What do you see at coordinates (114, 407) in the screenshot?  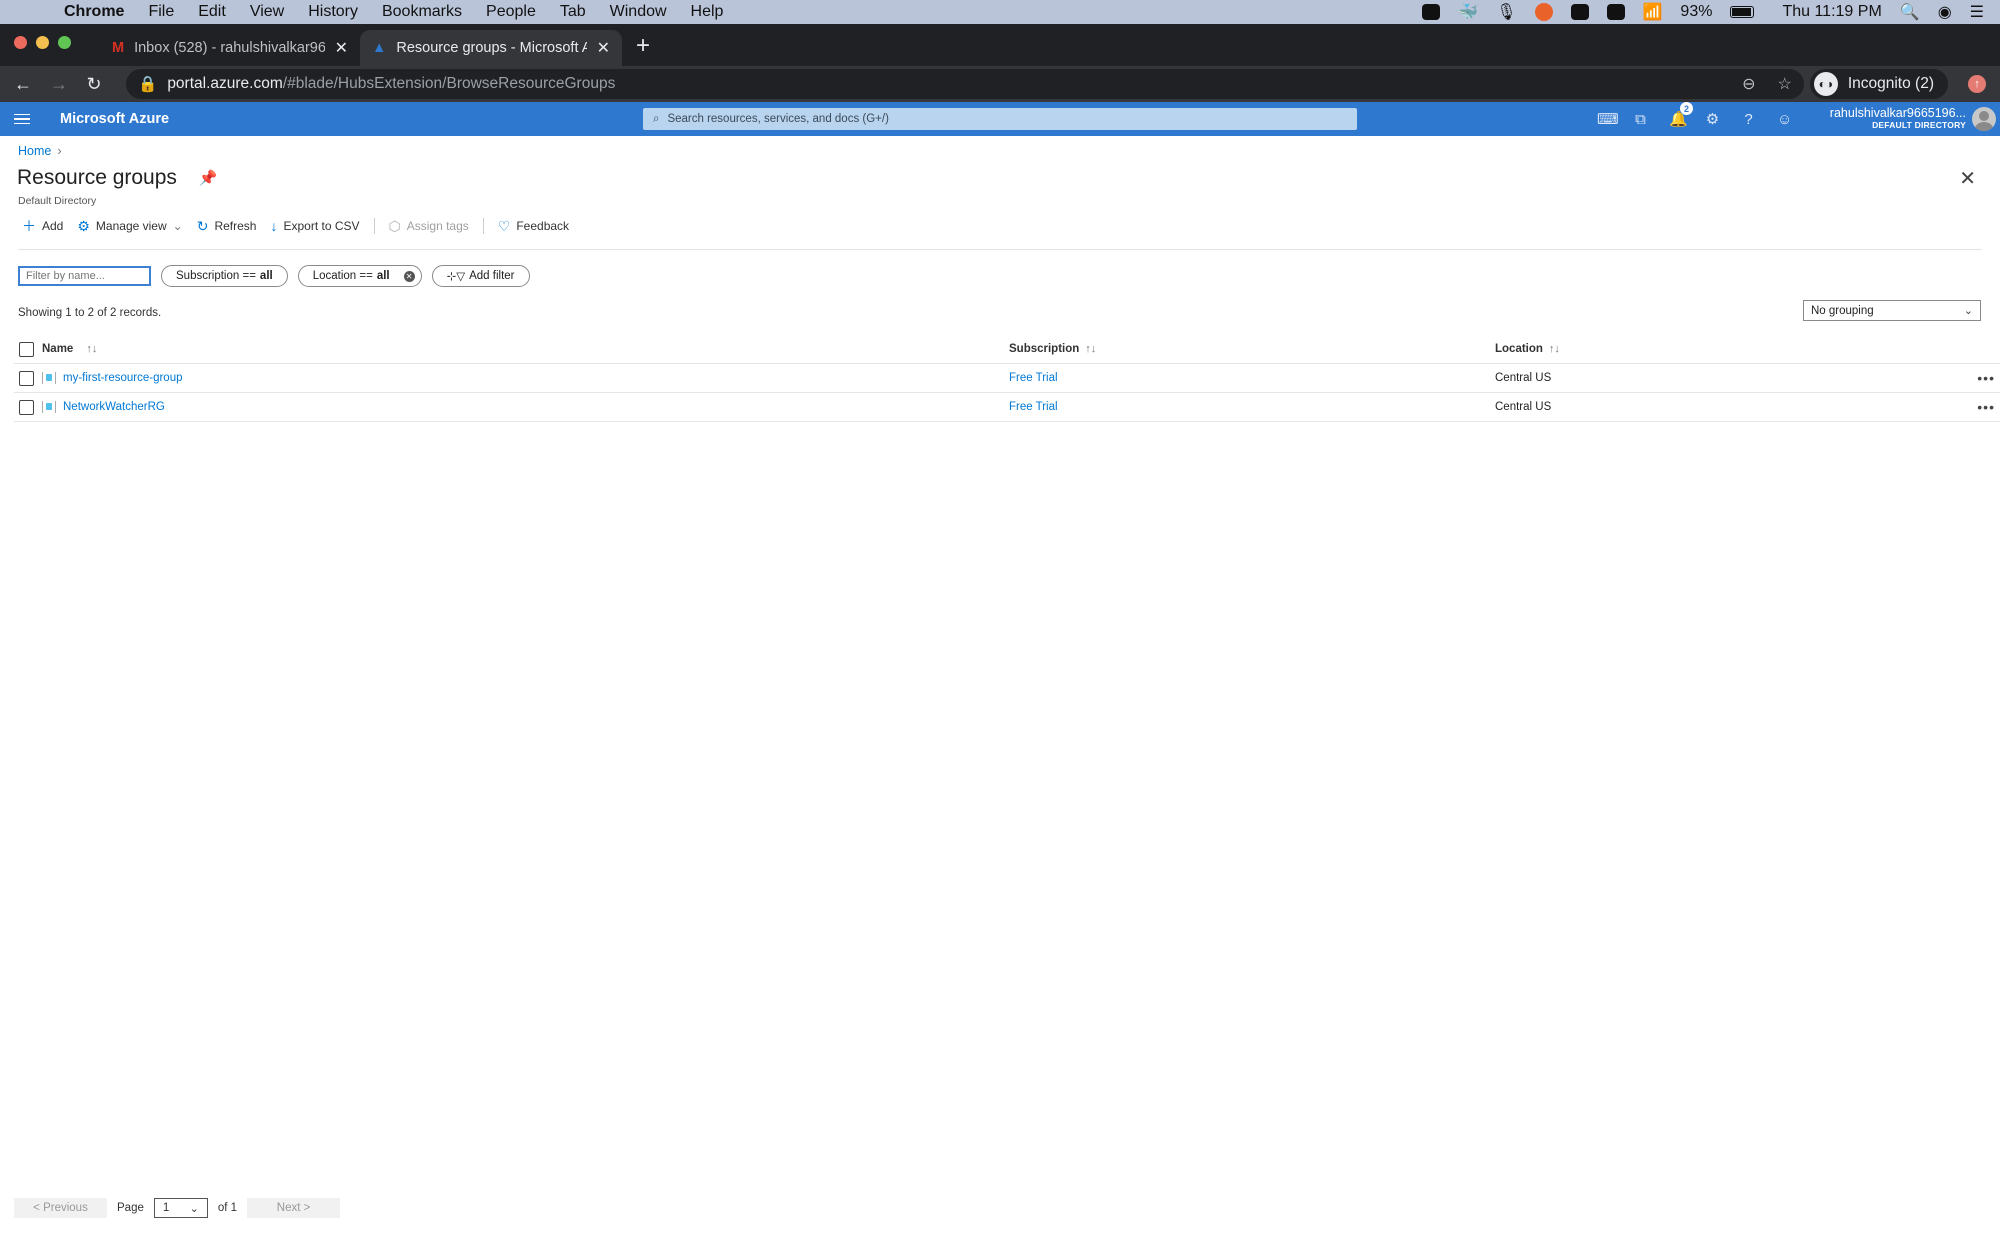 I see `resource-group-name-link: NetworkWatcherRG` at bounding box center [114, 407].